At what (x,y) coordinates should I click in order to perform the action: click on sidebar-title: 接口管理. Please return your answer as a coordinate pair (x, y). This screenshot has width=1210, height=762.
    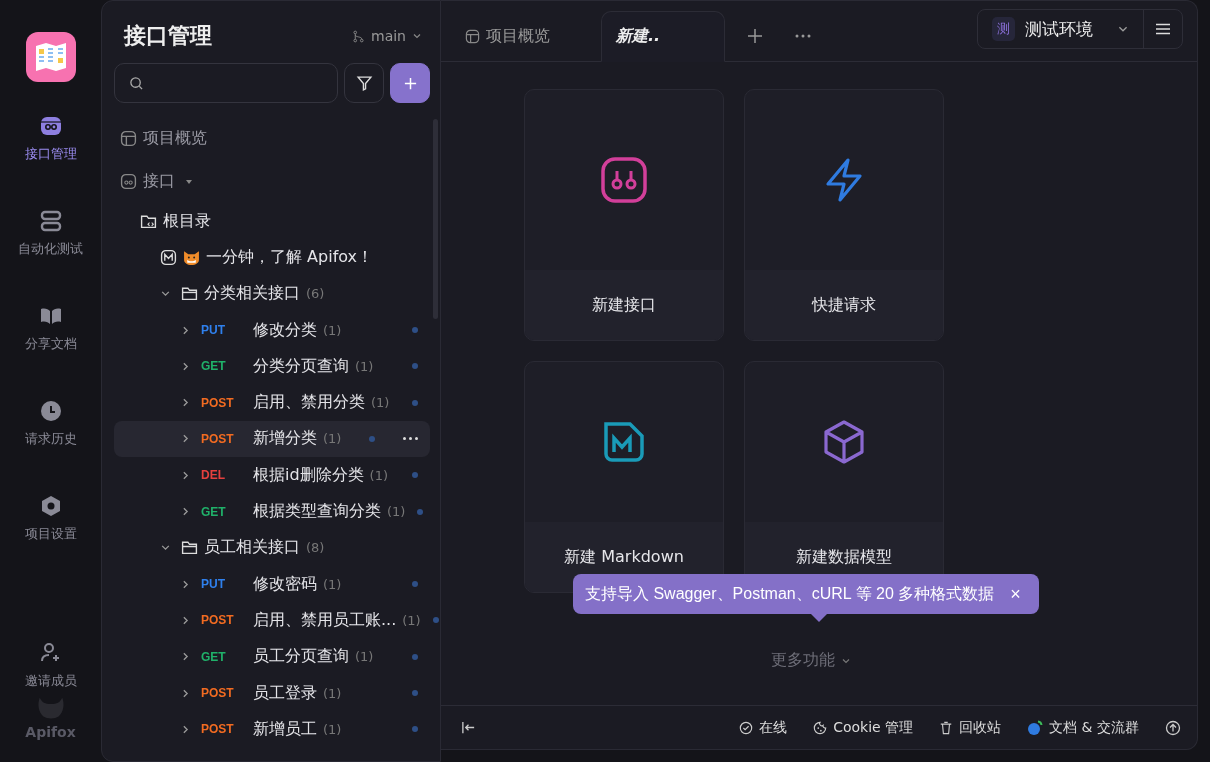
    Looking at the image, I should click on (168, 36).